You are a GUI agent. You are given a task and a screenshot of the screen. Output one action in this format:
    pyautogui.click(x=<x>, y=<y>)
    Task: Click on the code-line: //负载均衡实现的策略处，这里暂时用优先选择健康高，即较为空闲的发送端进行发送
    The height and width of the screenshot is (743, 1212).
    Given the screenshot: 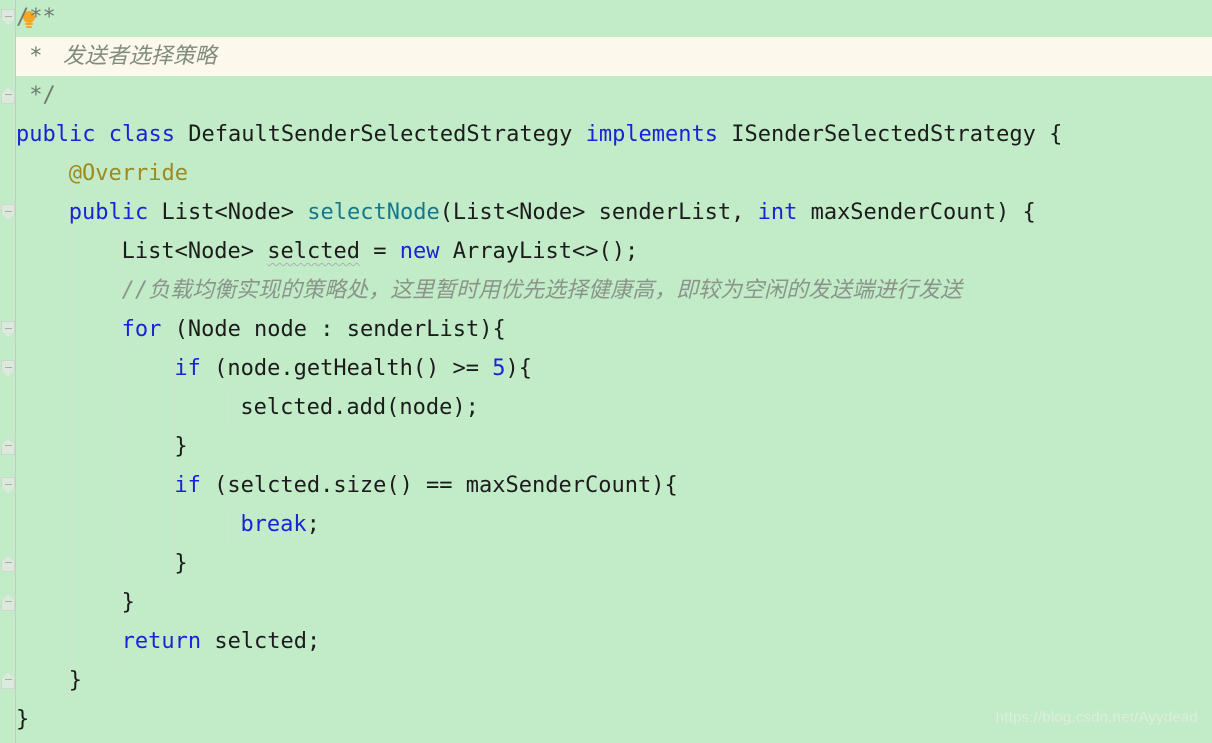 What is the action you would take?
    pyautogui.click(x=542, y=290)
    